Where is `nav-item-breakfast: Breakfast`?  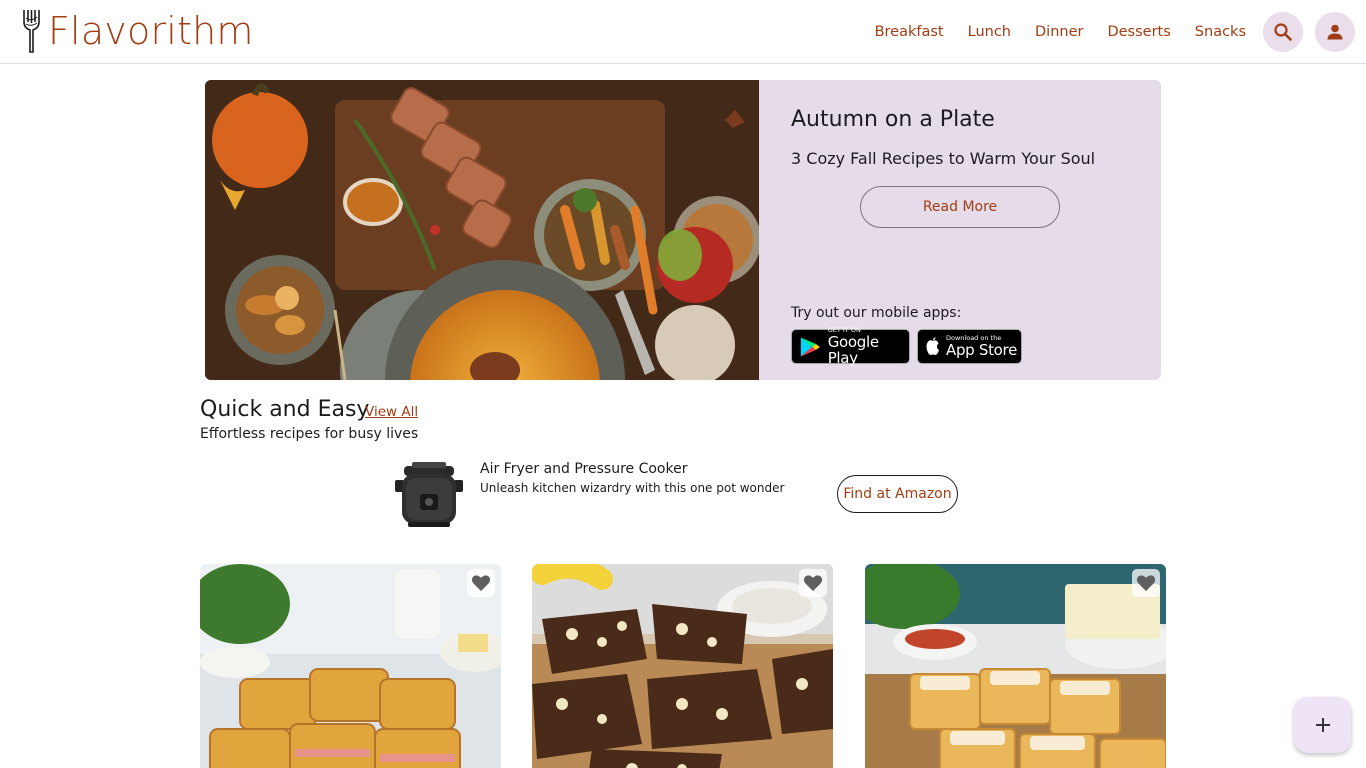
nav-item-breakfast: Breakfast is located at coordinates (909, 32).